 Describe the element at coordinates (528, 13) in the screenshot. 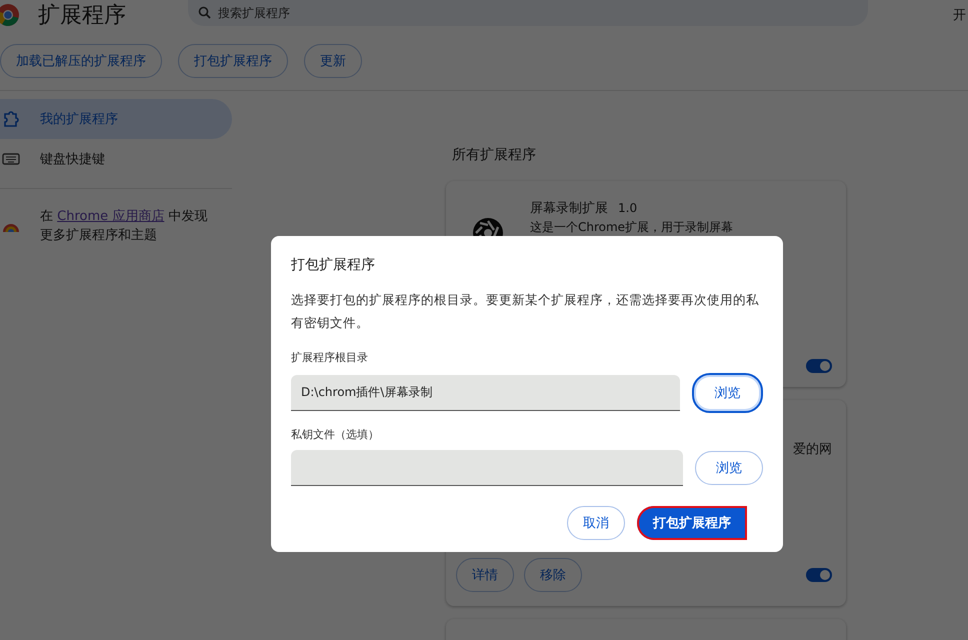

I see `search-field: 搜索扩展程序` at that location.